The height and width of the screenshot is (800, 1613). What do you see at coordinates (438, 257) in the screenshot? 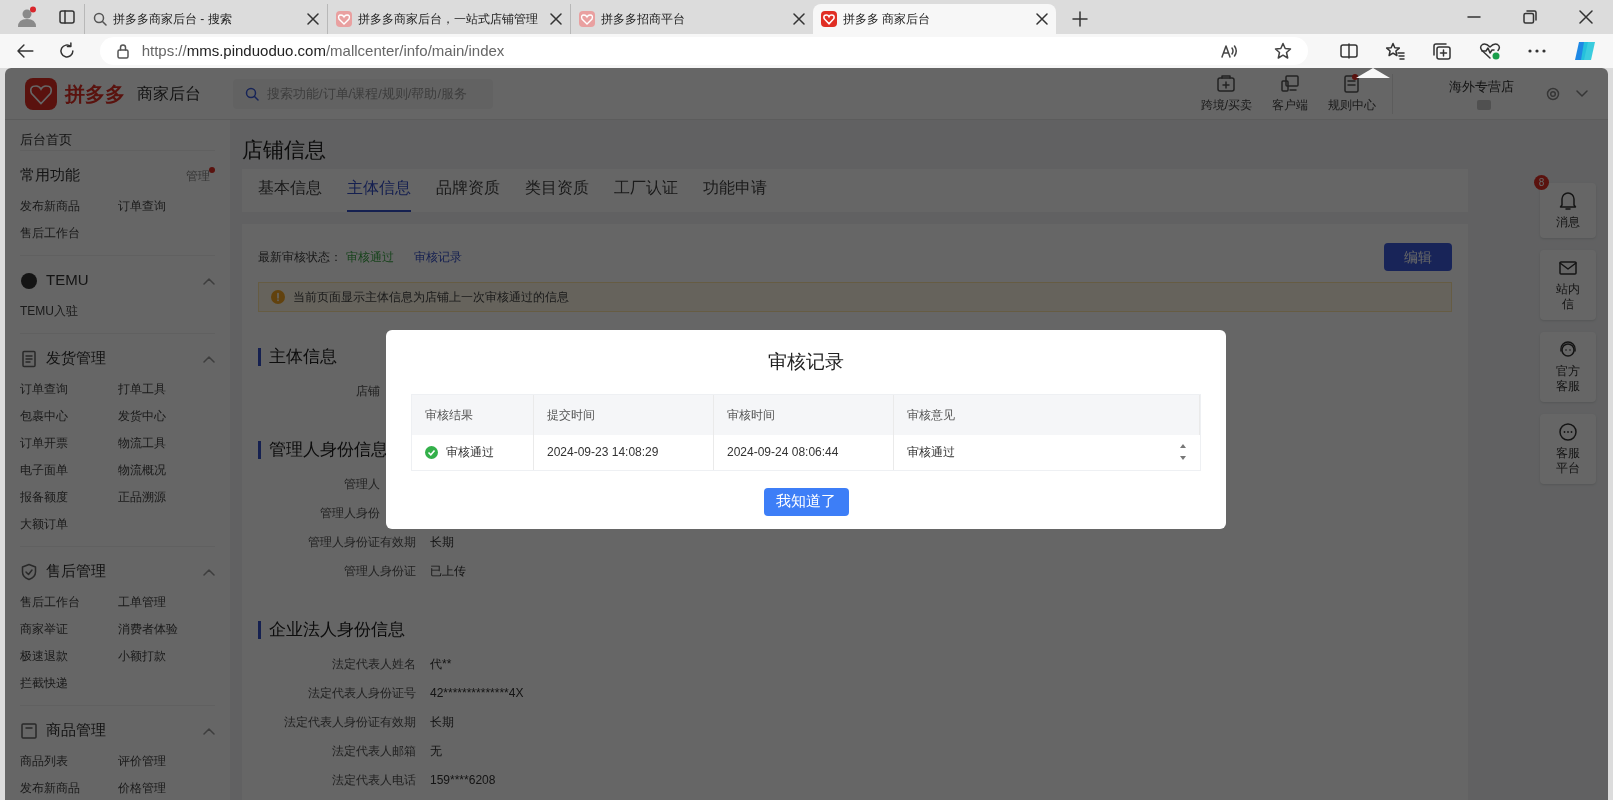
I see `audit-record-link: 审核记录` at bounding box center [438, 257].